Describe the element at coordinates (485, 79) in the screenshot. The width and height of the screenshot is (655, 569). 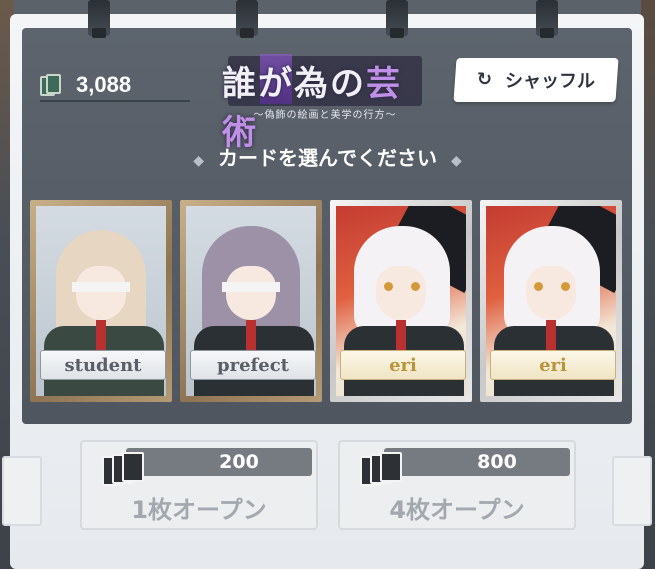
I see `refresh-icon: ↻` at that location.